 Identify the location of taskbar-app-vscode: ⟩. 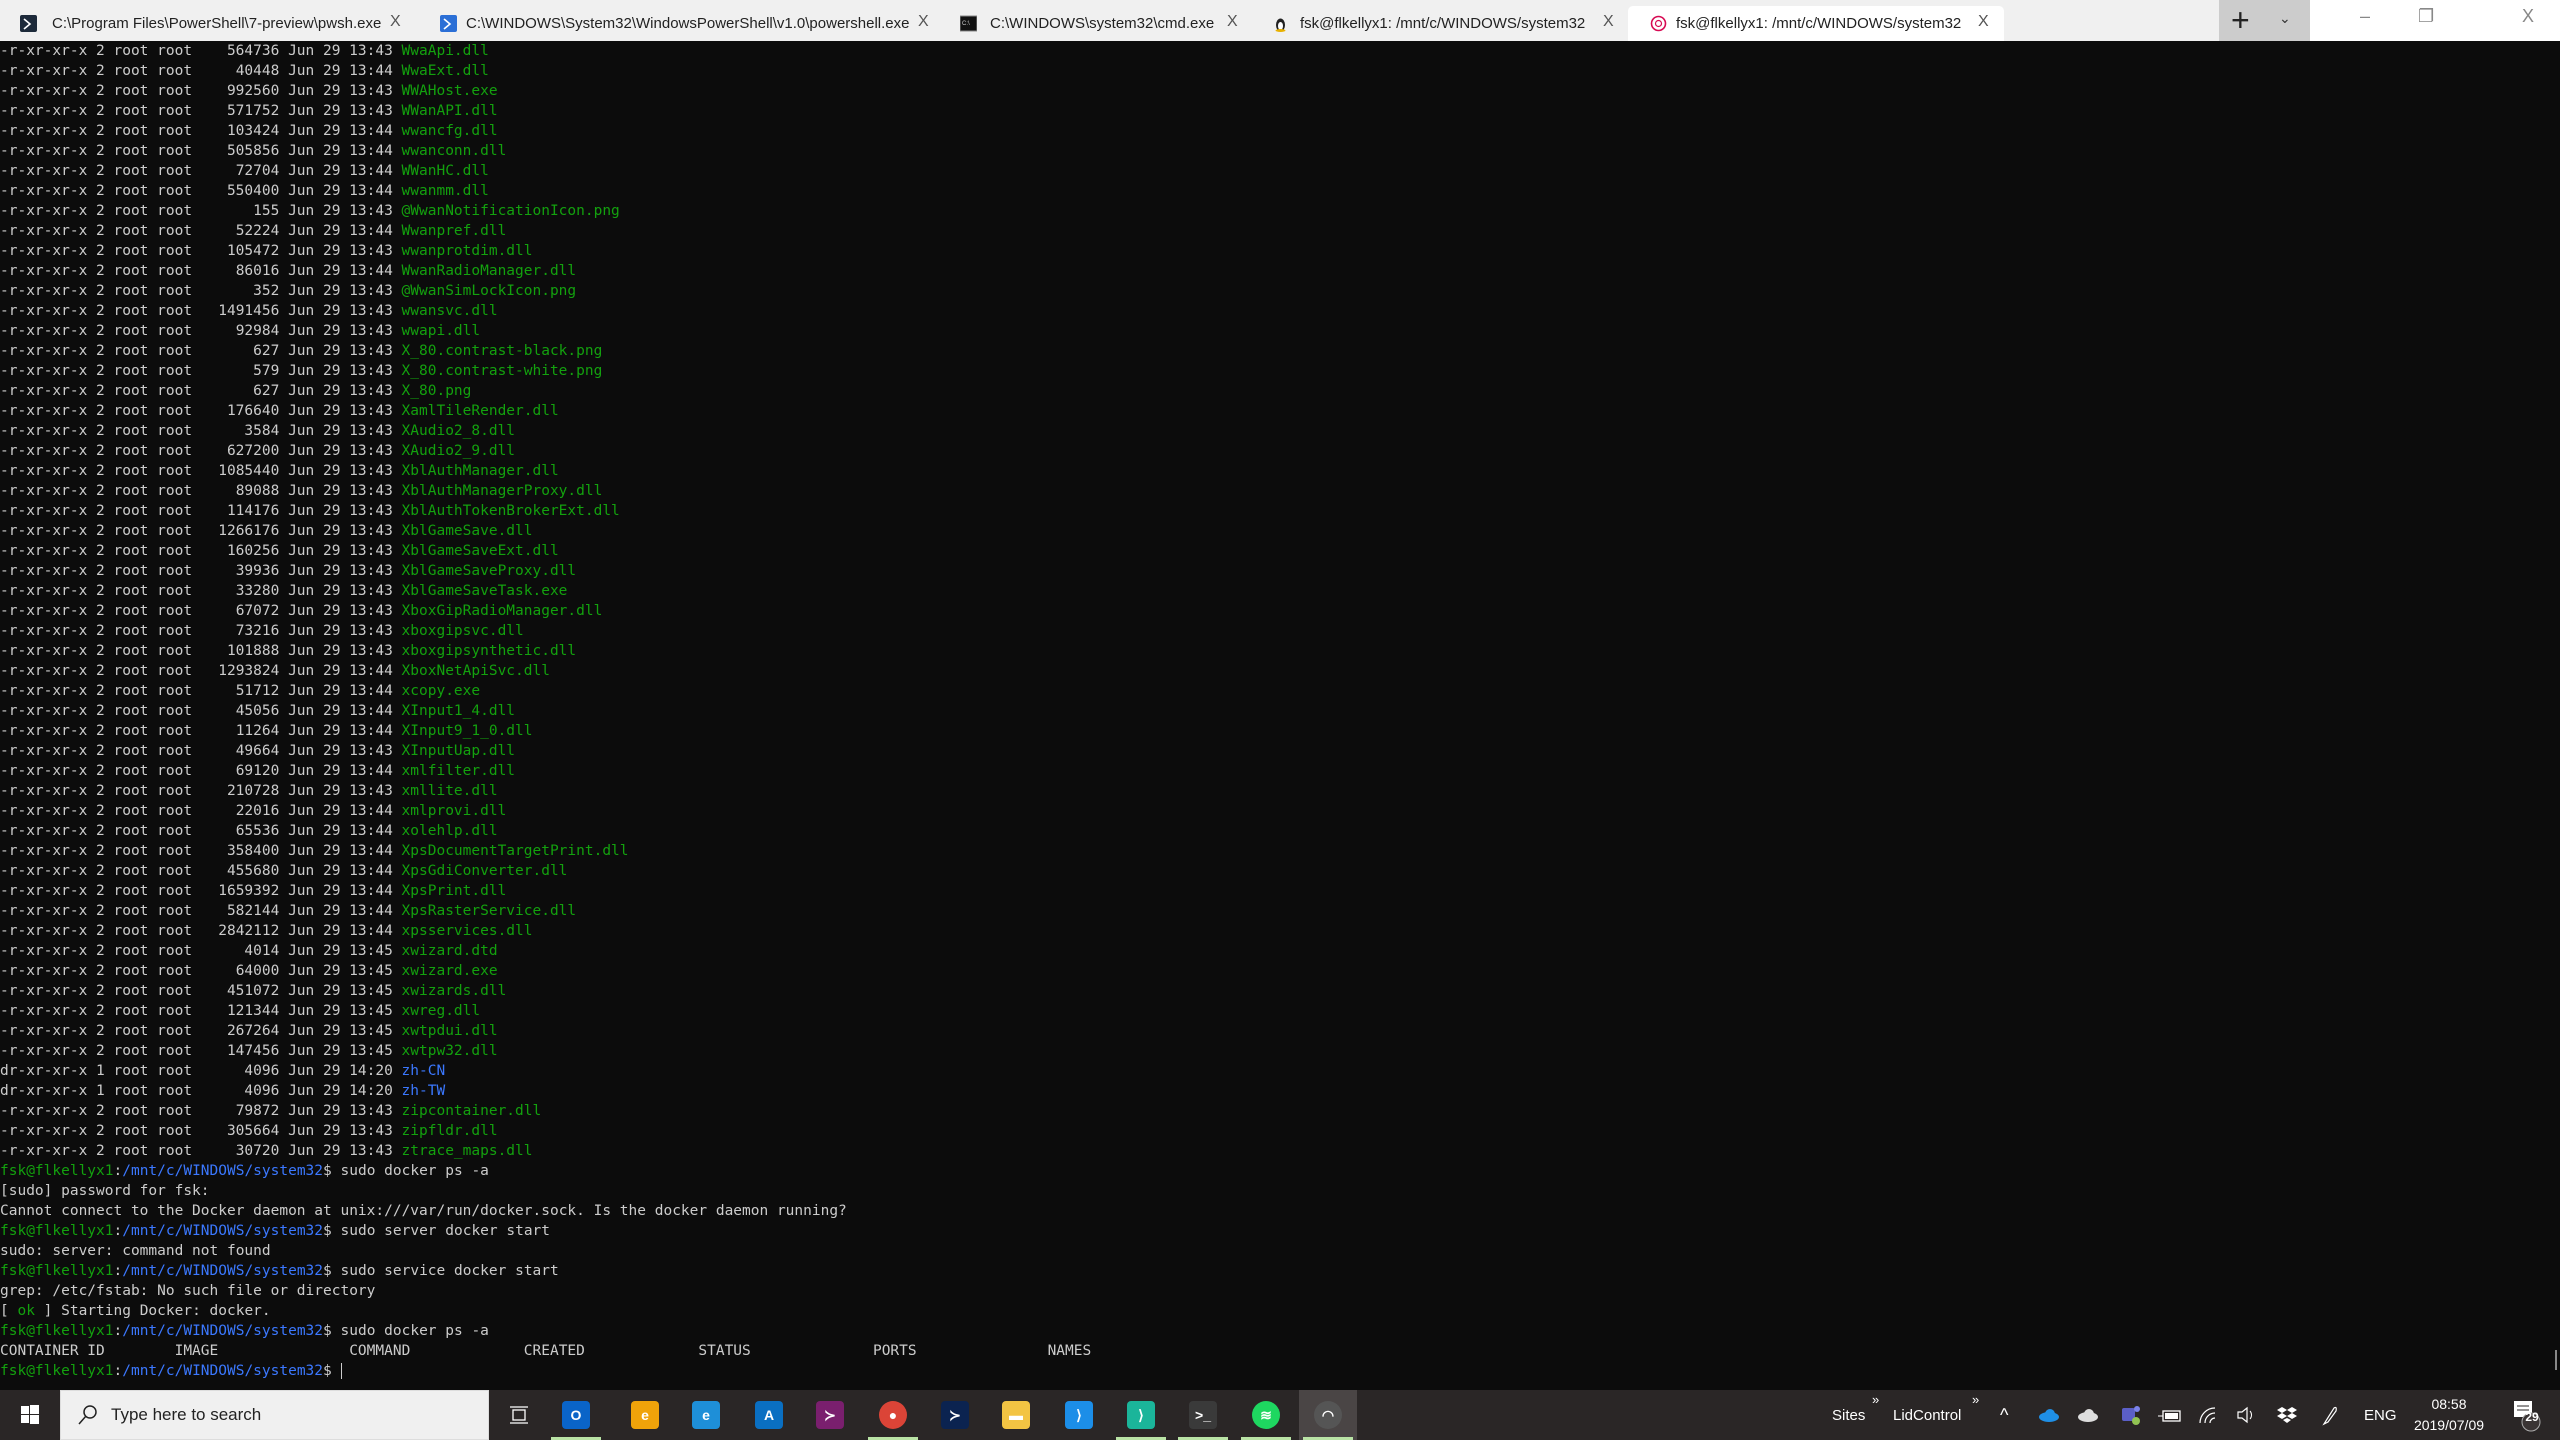
(1079, 1415).